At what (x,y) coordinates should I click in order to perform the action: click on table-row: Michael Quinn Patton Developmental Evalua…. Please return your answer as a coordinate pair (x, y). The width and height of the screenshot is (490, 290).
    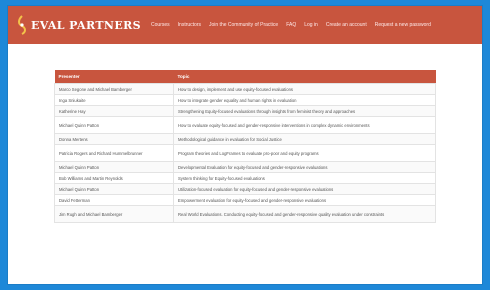
    Looking at the image, I should click on (245, 167).